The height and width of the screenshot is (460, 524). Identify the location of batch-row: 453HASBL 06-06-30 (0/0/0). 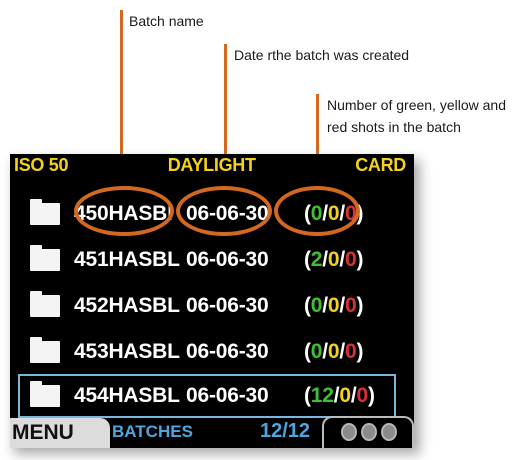
(207, 352).